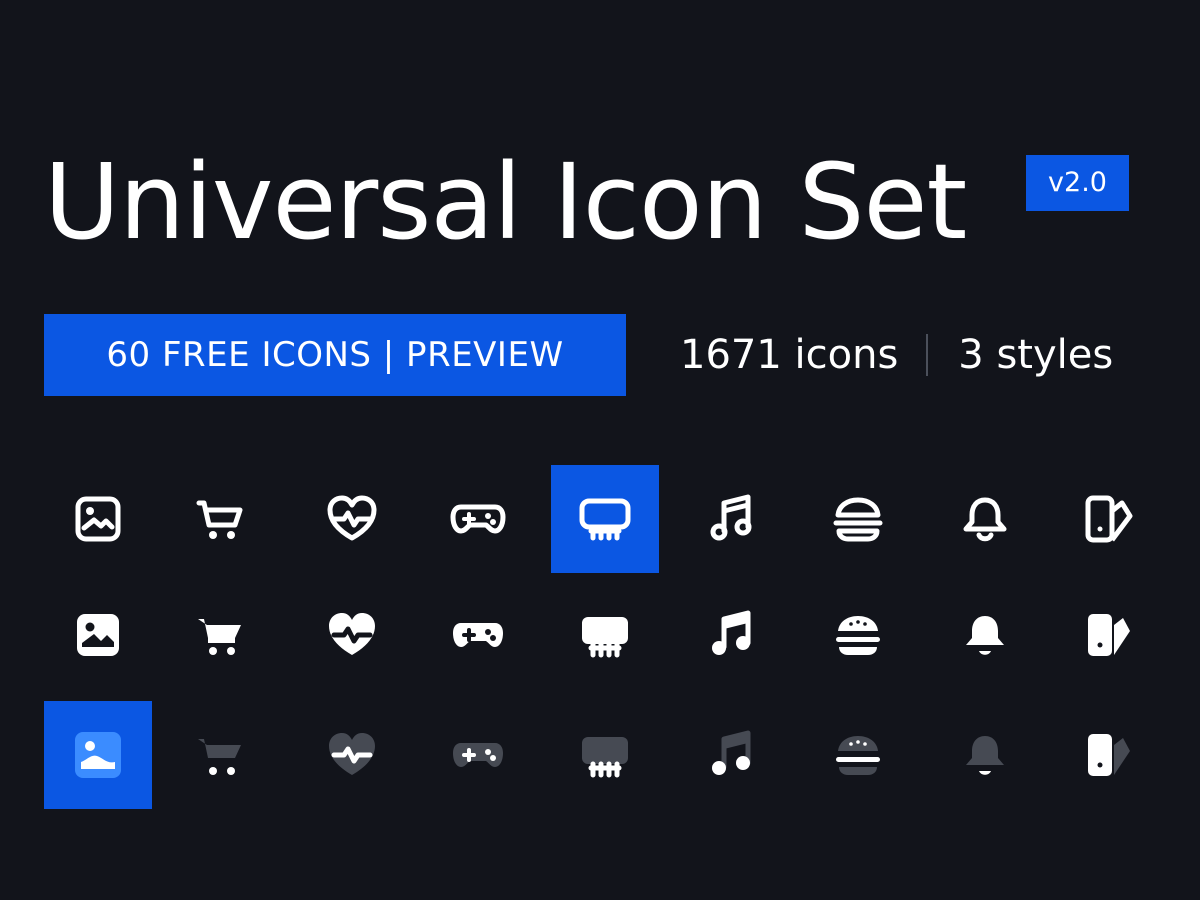  What do you see at coordinates (858, 635) in the screenshot?
I see `solid-burger-icon` at bounding box center [858, 635].